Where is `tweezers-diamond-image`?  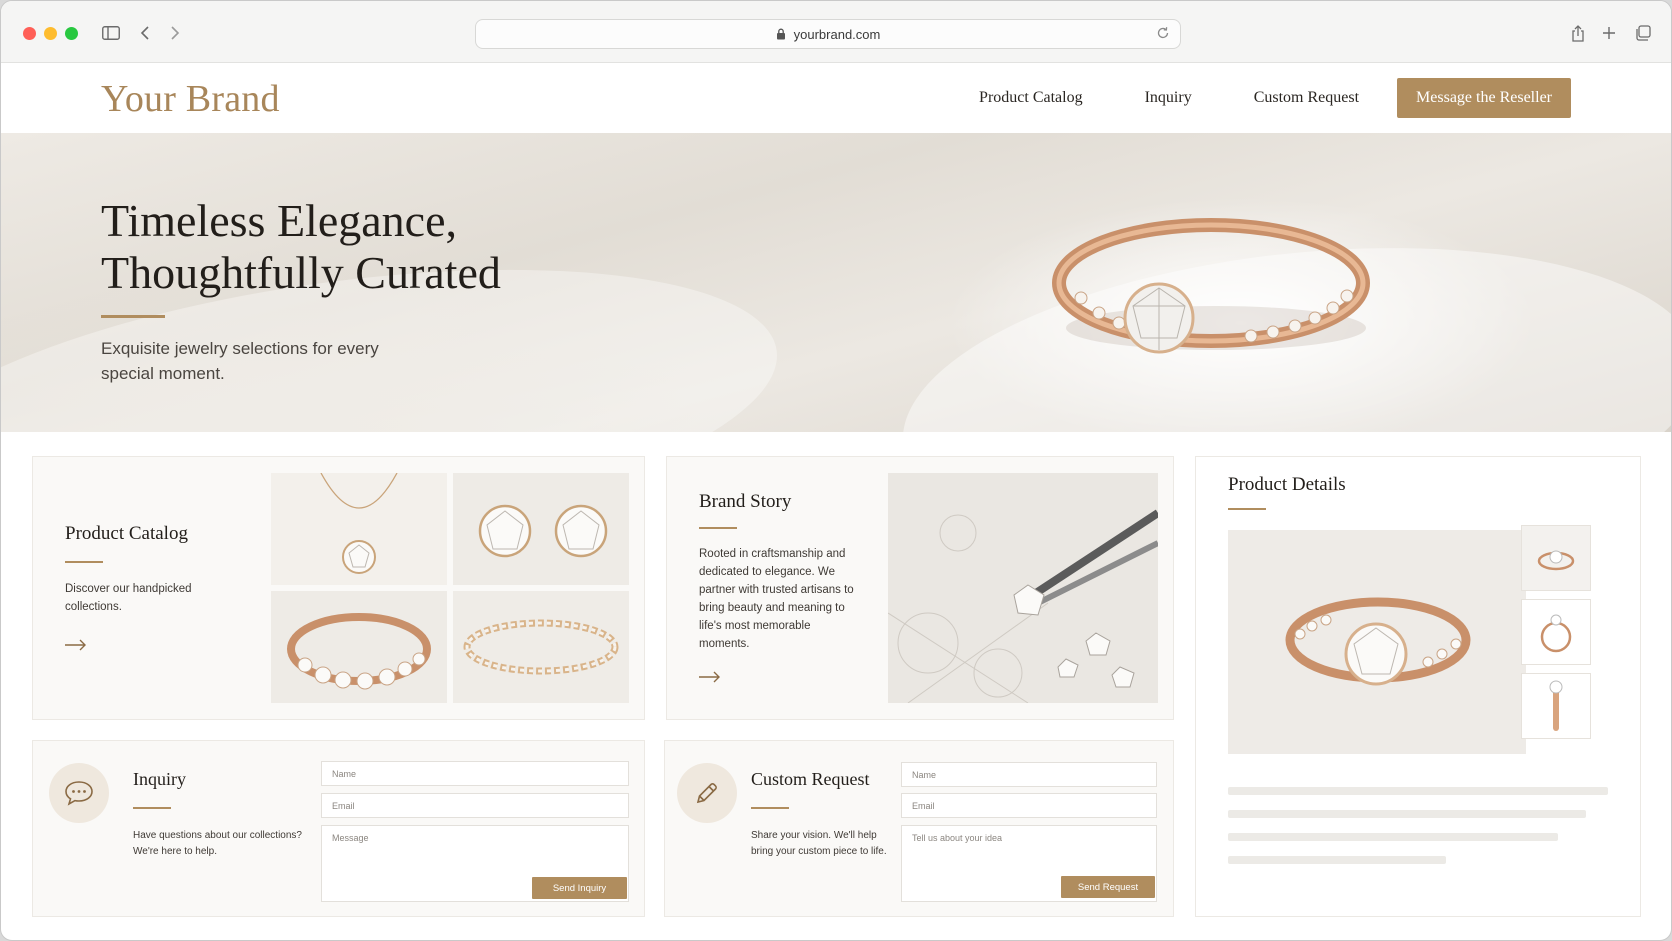 tweezers-diamond-image is located at coordinates (1023, 588).